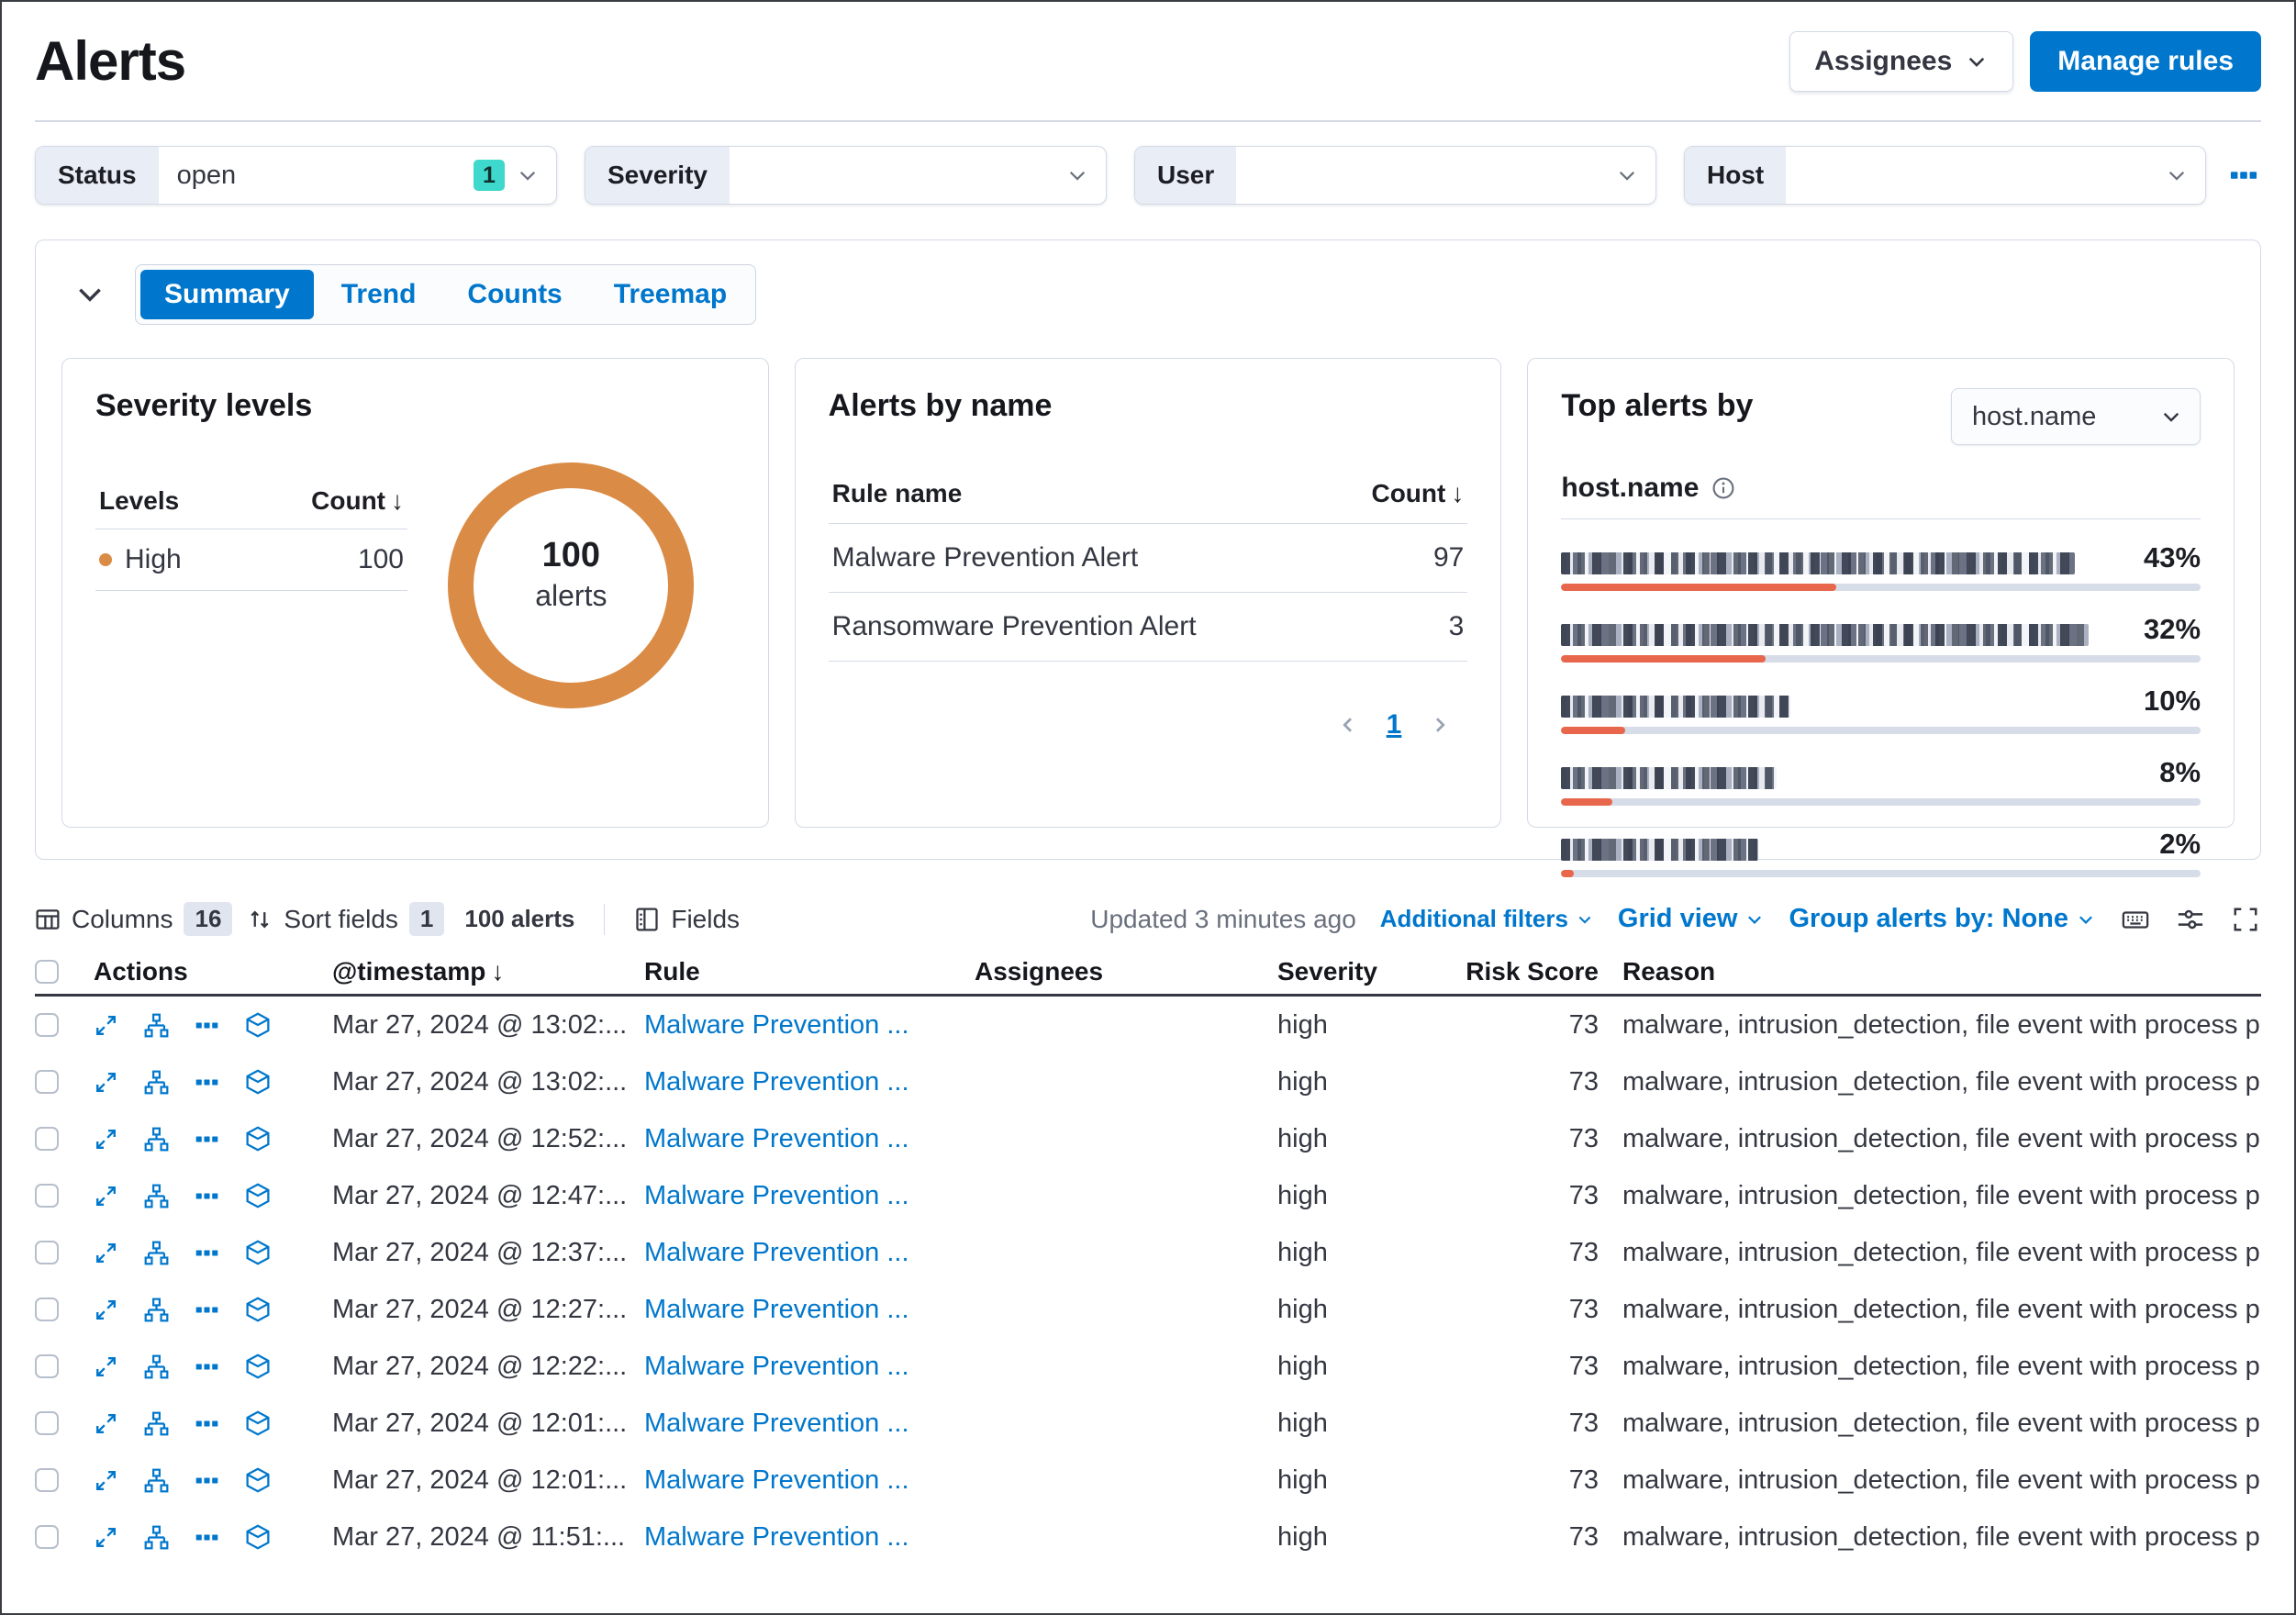  What do you see at coordinates (1534, 971) in the screenshot?
I see `risk-score-column-header: Risk Score` at bounding box center [1534, 971].